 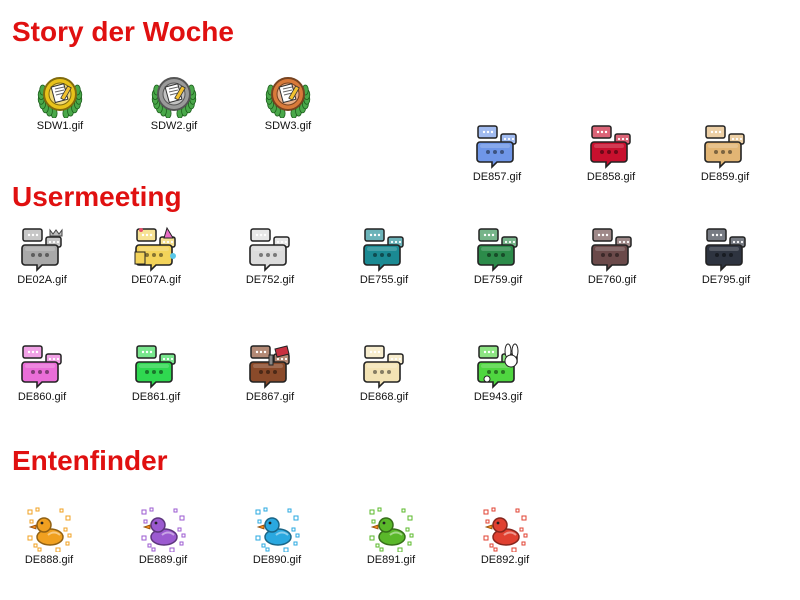 I want to click on file-name: DE889.gif, so click(x=163, y=560).